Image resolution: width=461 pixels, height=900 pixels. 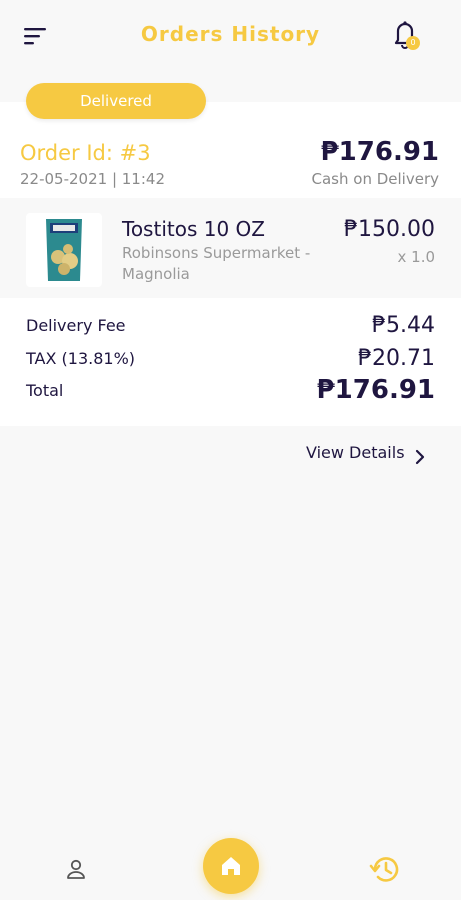 What do you see at coordinates (76, 325) in the screenshot?
I see `delivery-fee-label: Delivery Fee` at bounding box center [76, 325].